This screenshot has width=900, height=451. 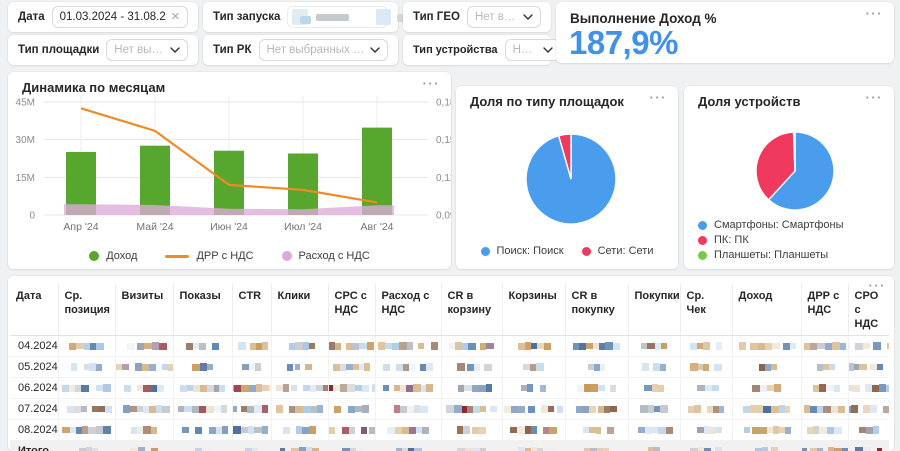 What do you see at coordinates (34, 310) in the screenshot?
I see `column-header: Дата` at bounding box center [34, 310].